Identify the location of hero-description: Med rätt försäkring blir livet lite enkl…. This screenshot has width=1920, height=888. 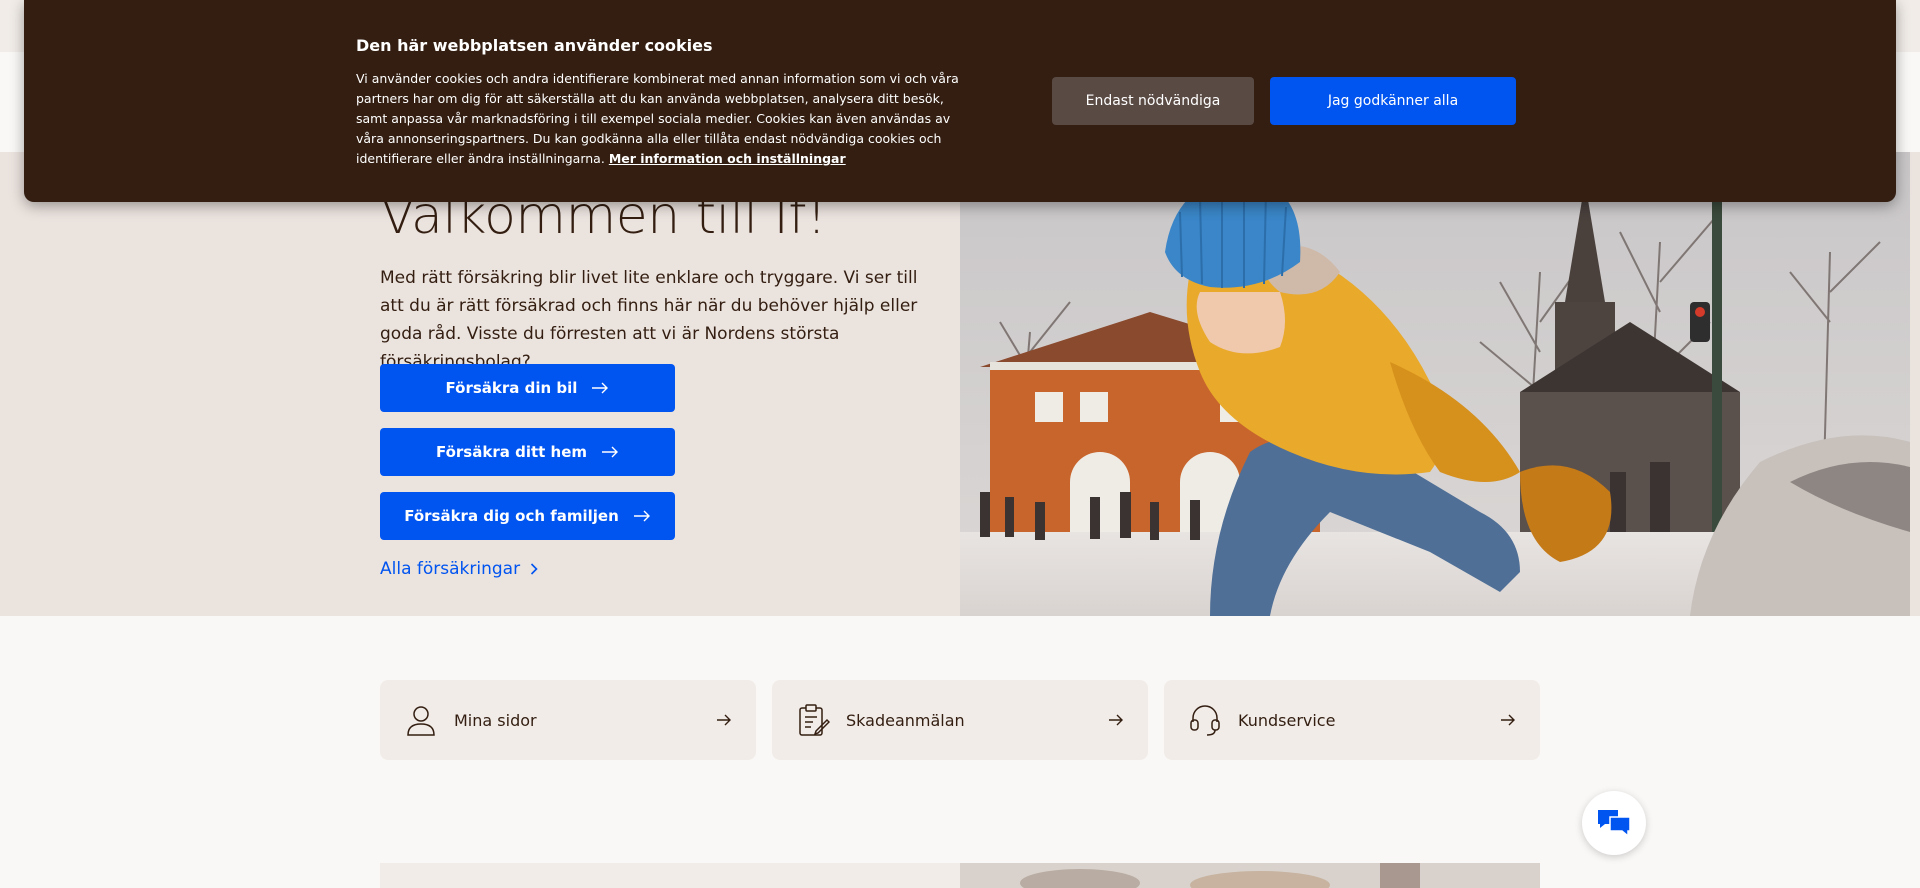
(649, 320).